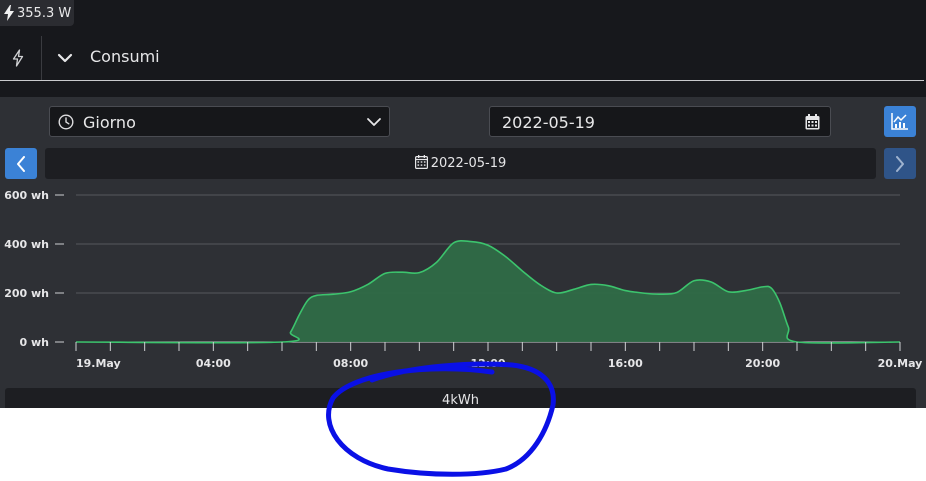  Describe the element at coordinates (548, 122) in the screenshot. I see `date-input-value: 2022-05-19` at that location.